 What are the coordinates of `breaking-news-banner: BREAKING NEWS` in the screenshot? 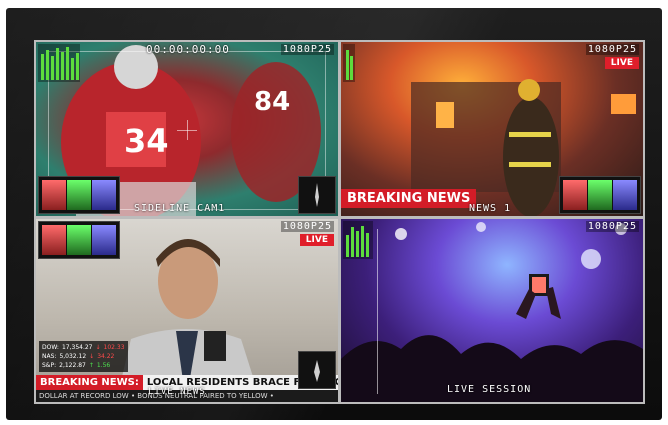 It's located at (409, 198).